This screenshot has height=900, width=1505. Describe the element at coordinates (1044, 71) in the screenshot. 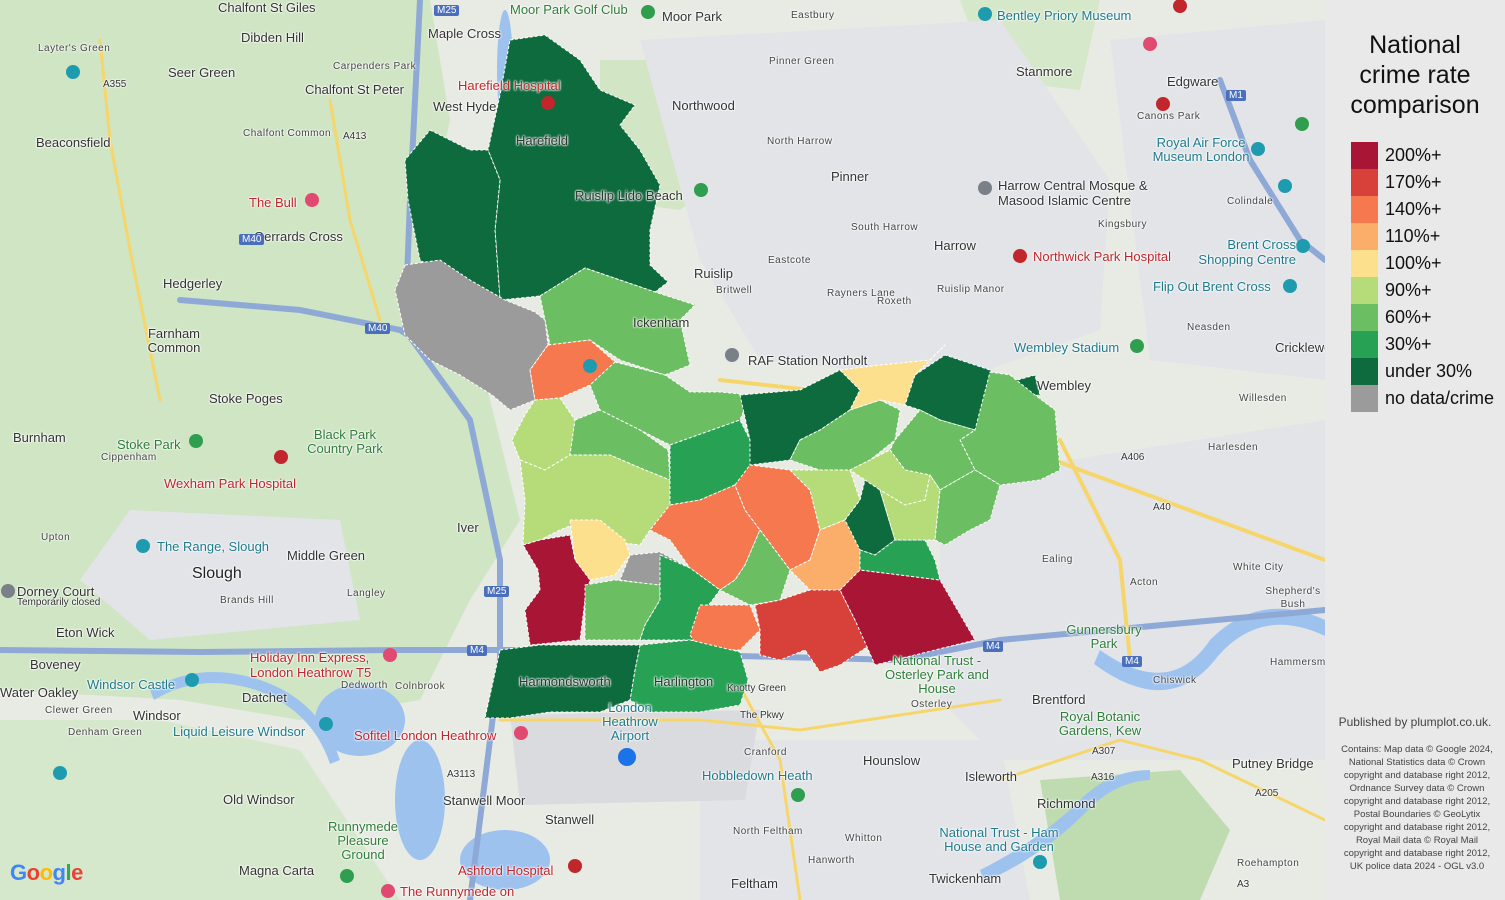

I see `place-label: Stanmore` at that location.